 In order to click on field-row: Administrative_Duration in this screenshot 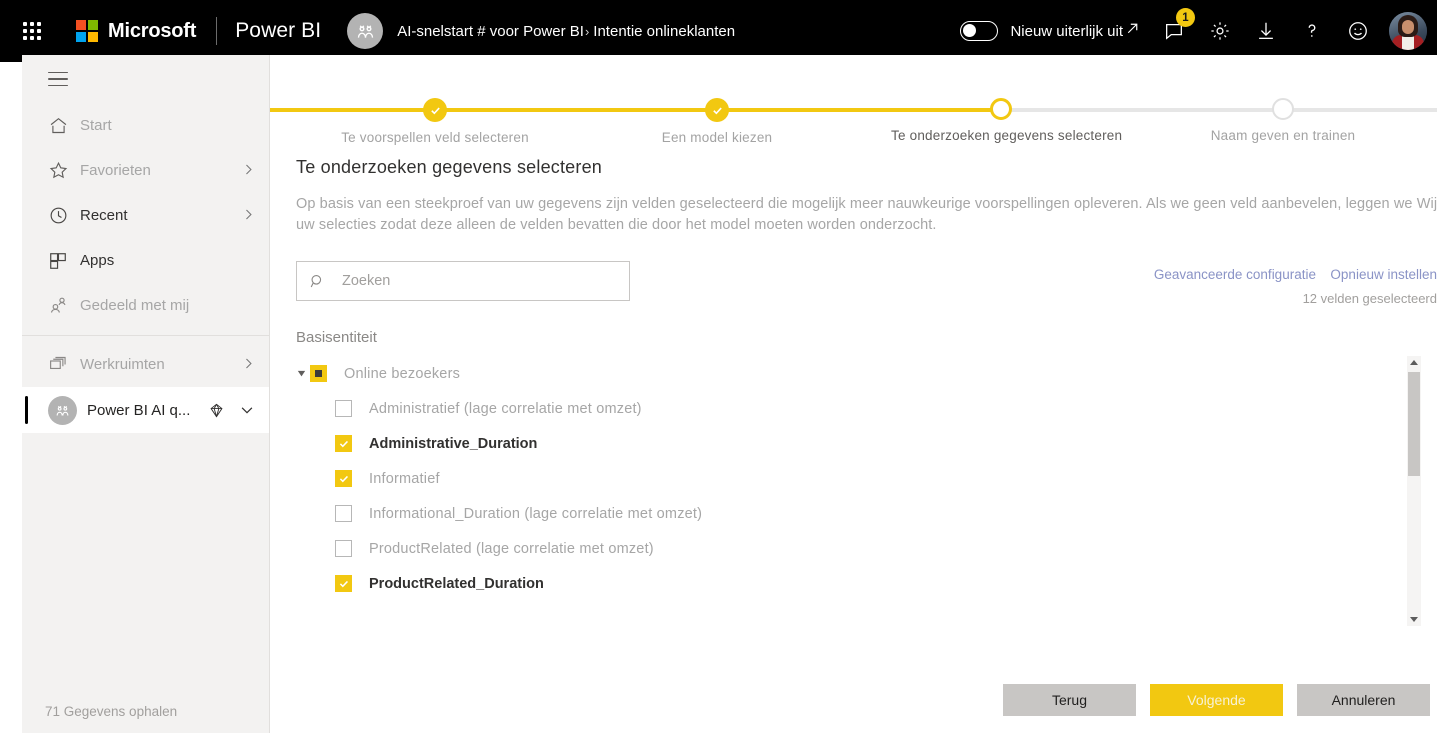, I will do `click(866, 443)`.